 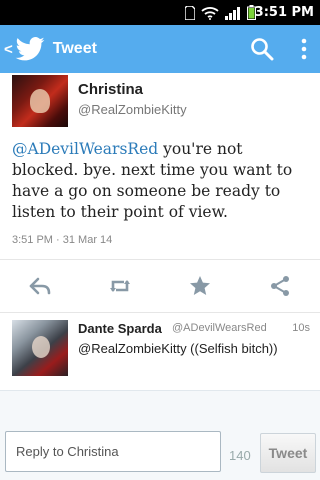 What do you see at coordinates (280, 286) in the screenshot?
I see `share-icon` at bounding box center [280, 286].